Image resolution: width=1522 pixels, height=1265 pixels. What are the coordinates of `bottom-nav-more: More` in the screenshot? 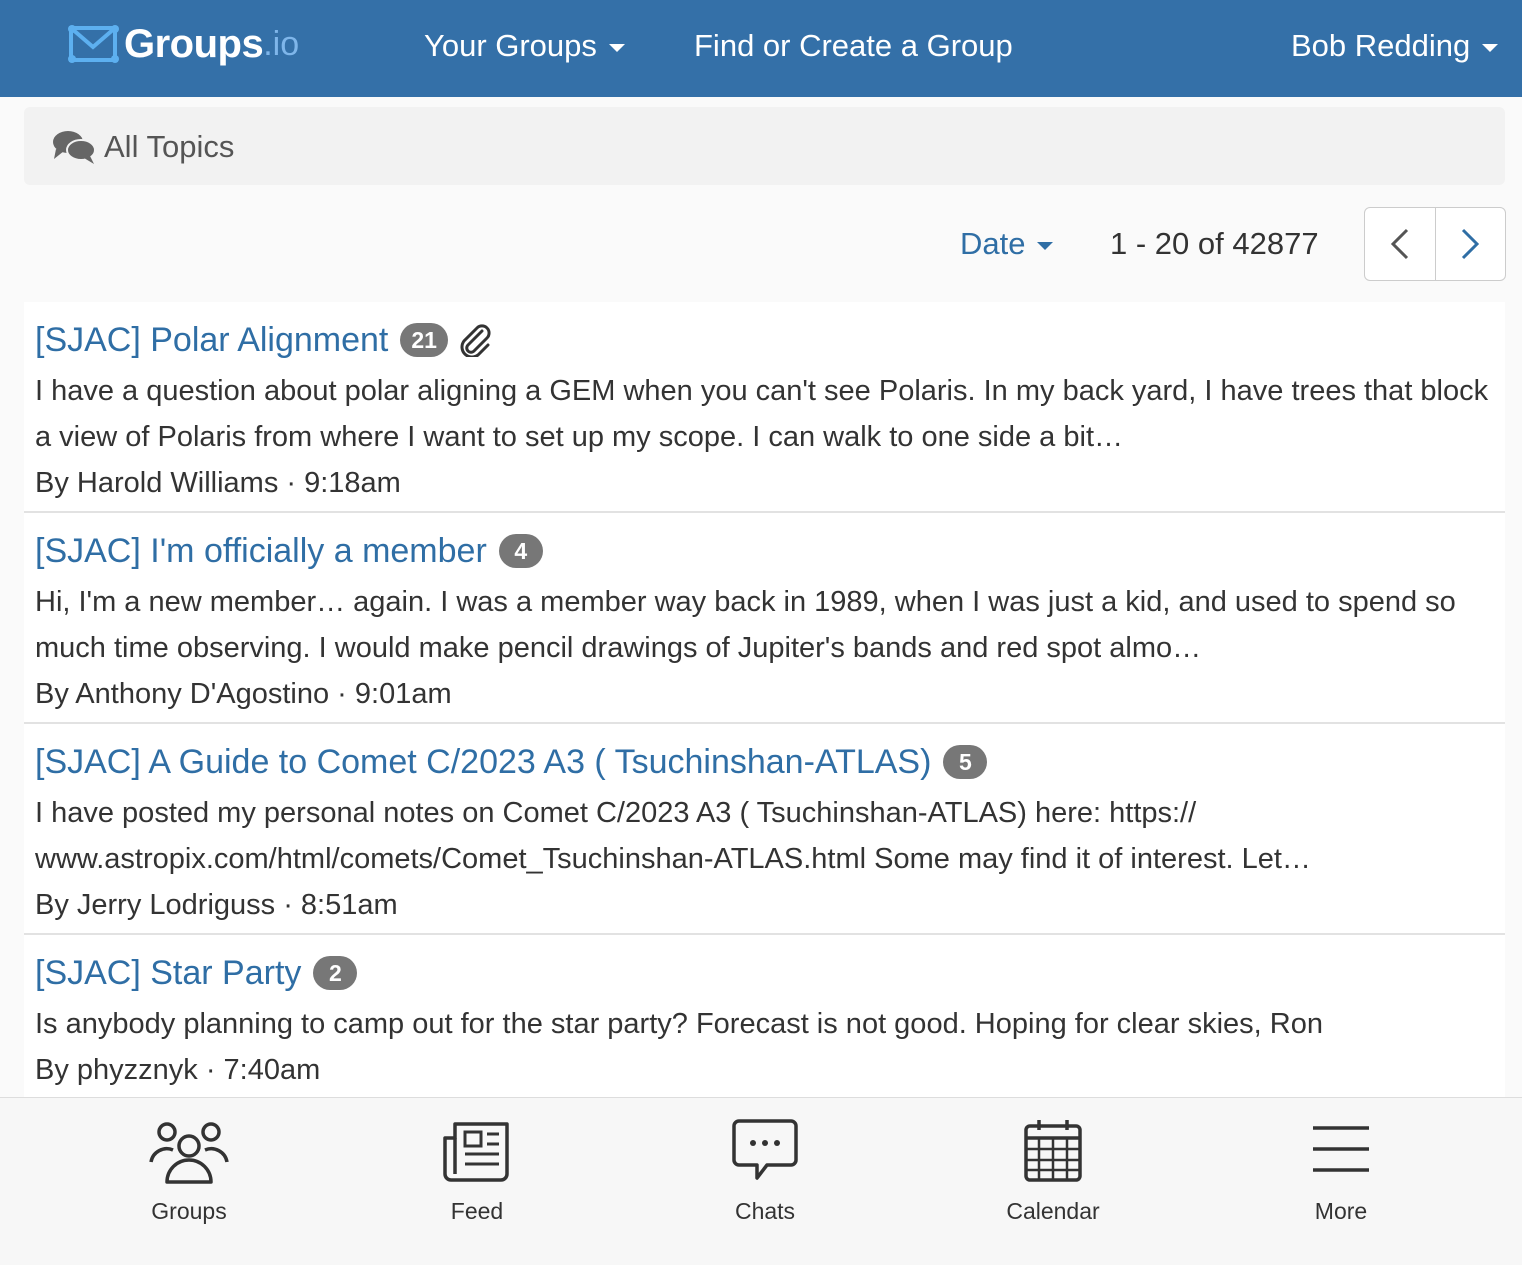 It's located at (1341, 1171).